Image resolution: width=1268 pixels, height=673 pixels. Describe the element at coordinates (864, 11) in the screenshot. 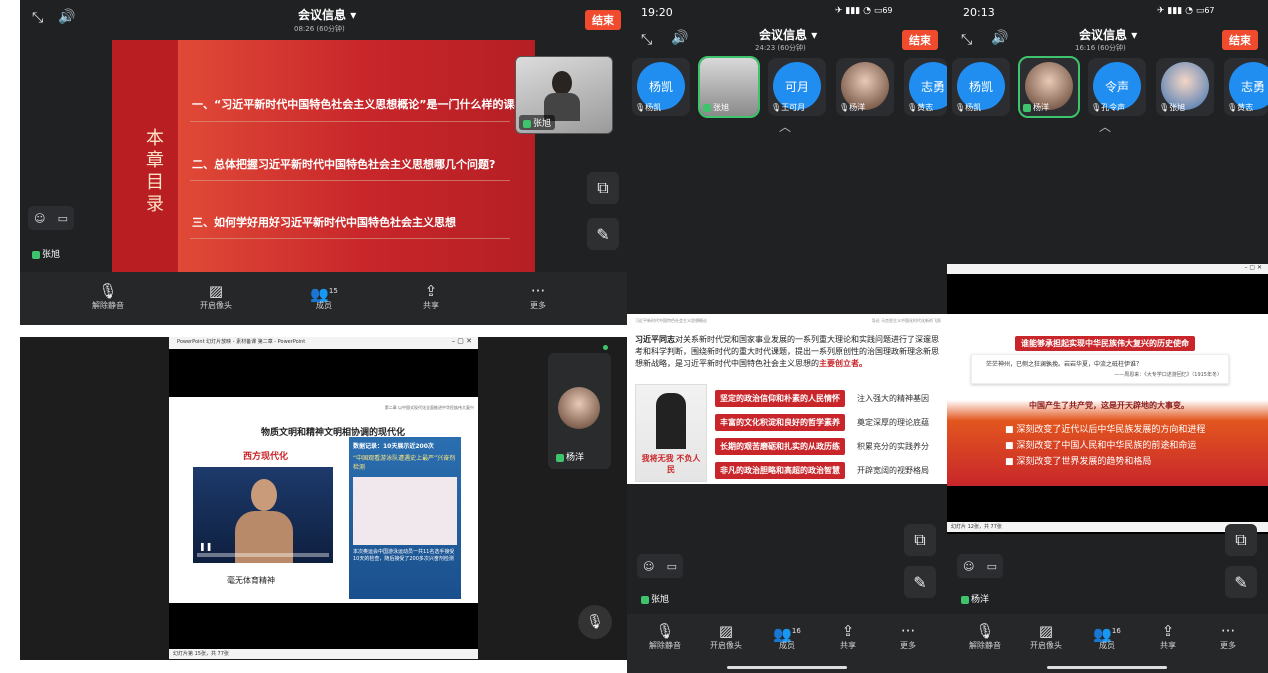

I see `status-icons: ✈ ▮▮▮ ◔ ▭69` at that location.